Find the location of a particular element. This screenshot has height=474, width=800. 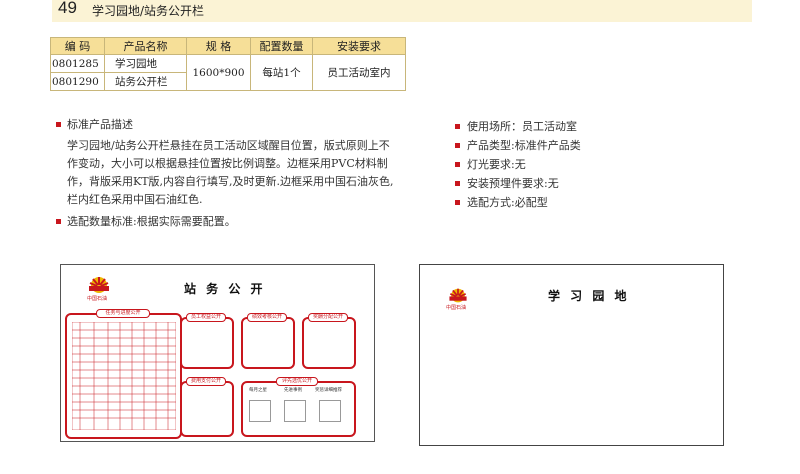

panel-rights is located at coordinates (207, 343).